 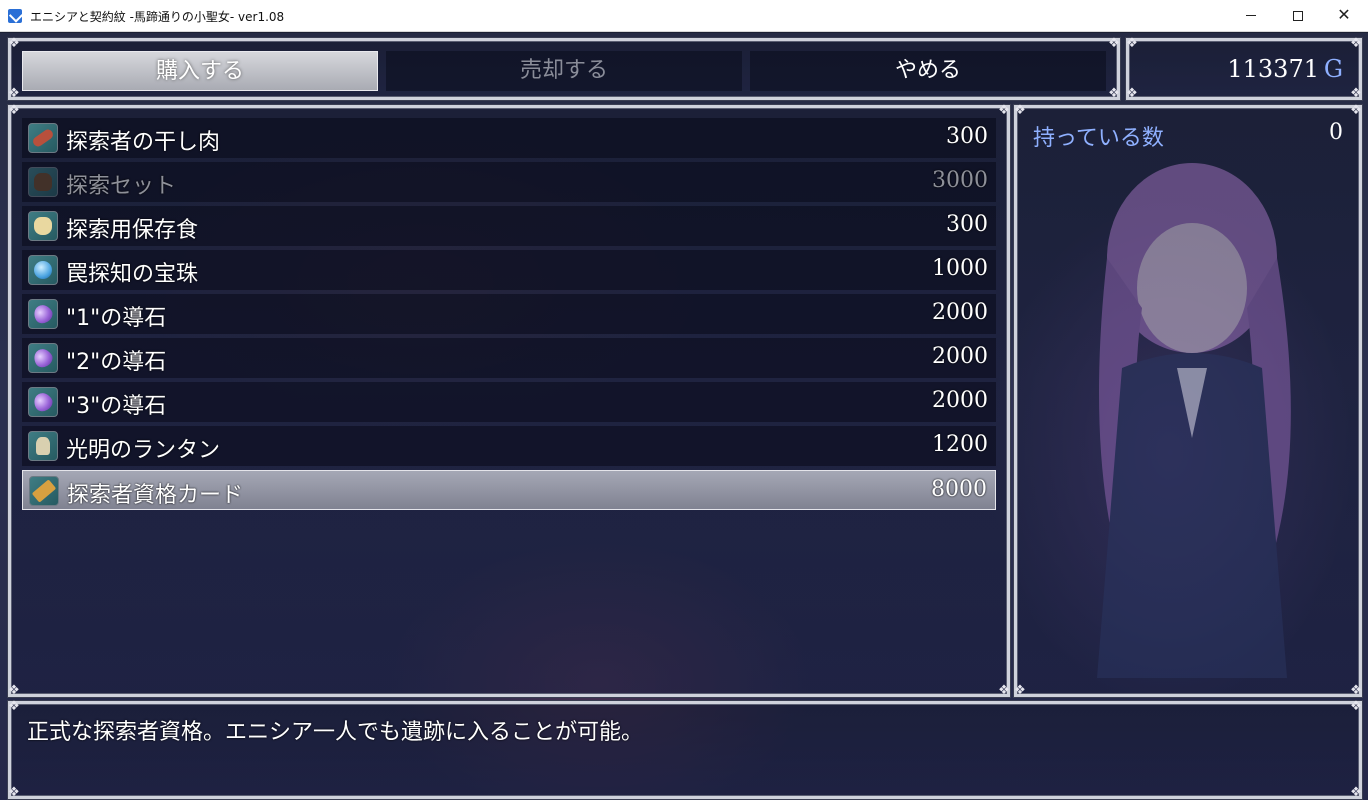 What do you see at coordinates (132, 274) in the screenshot?
I see `item-name: 罠探知の宝珠` at bounding box center [132, 274].